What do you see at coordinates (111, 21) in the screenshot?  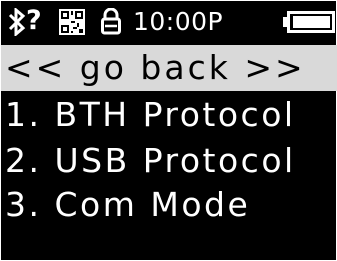 I see `lock-icon` at bounding box center [111, 21].